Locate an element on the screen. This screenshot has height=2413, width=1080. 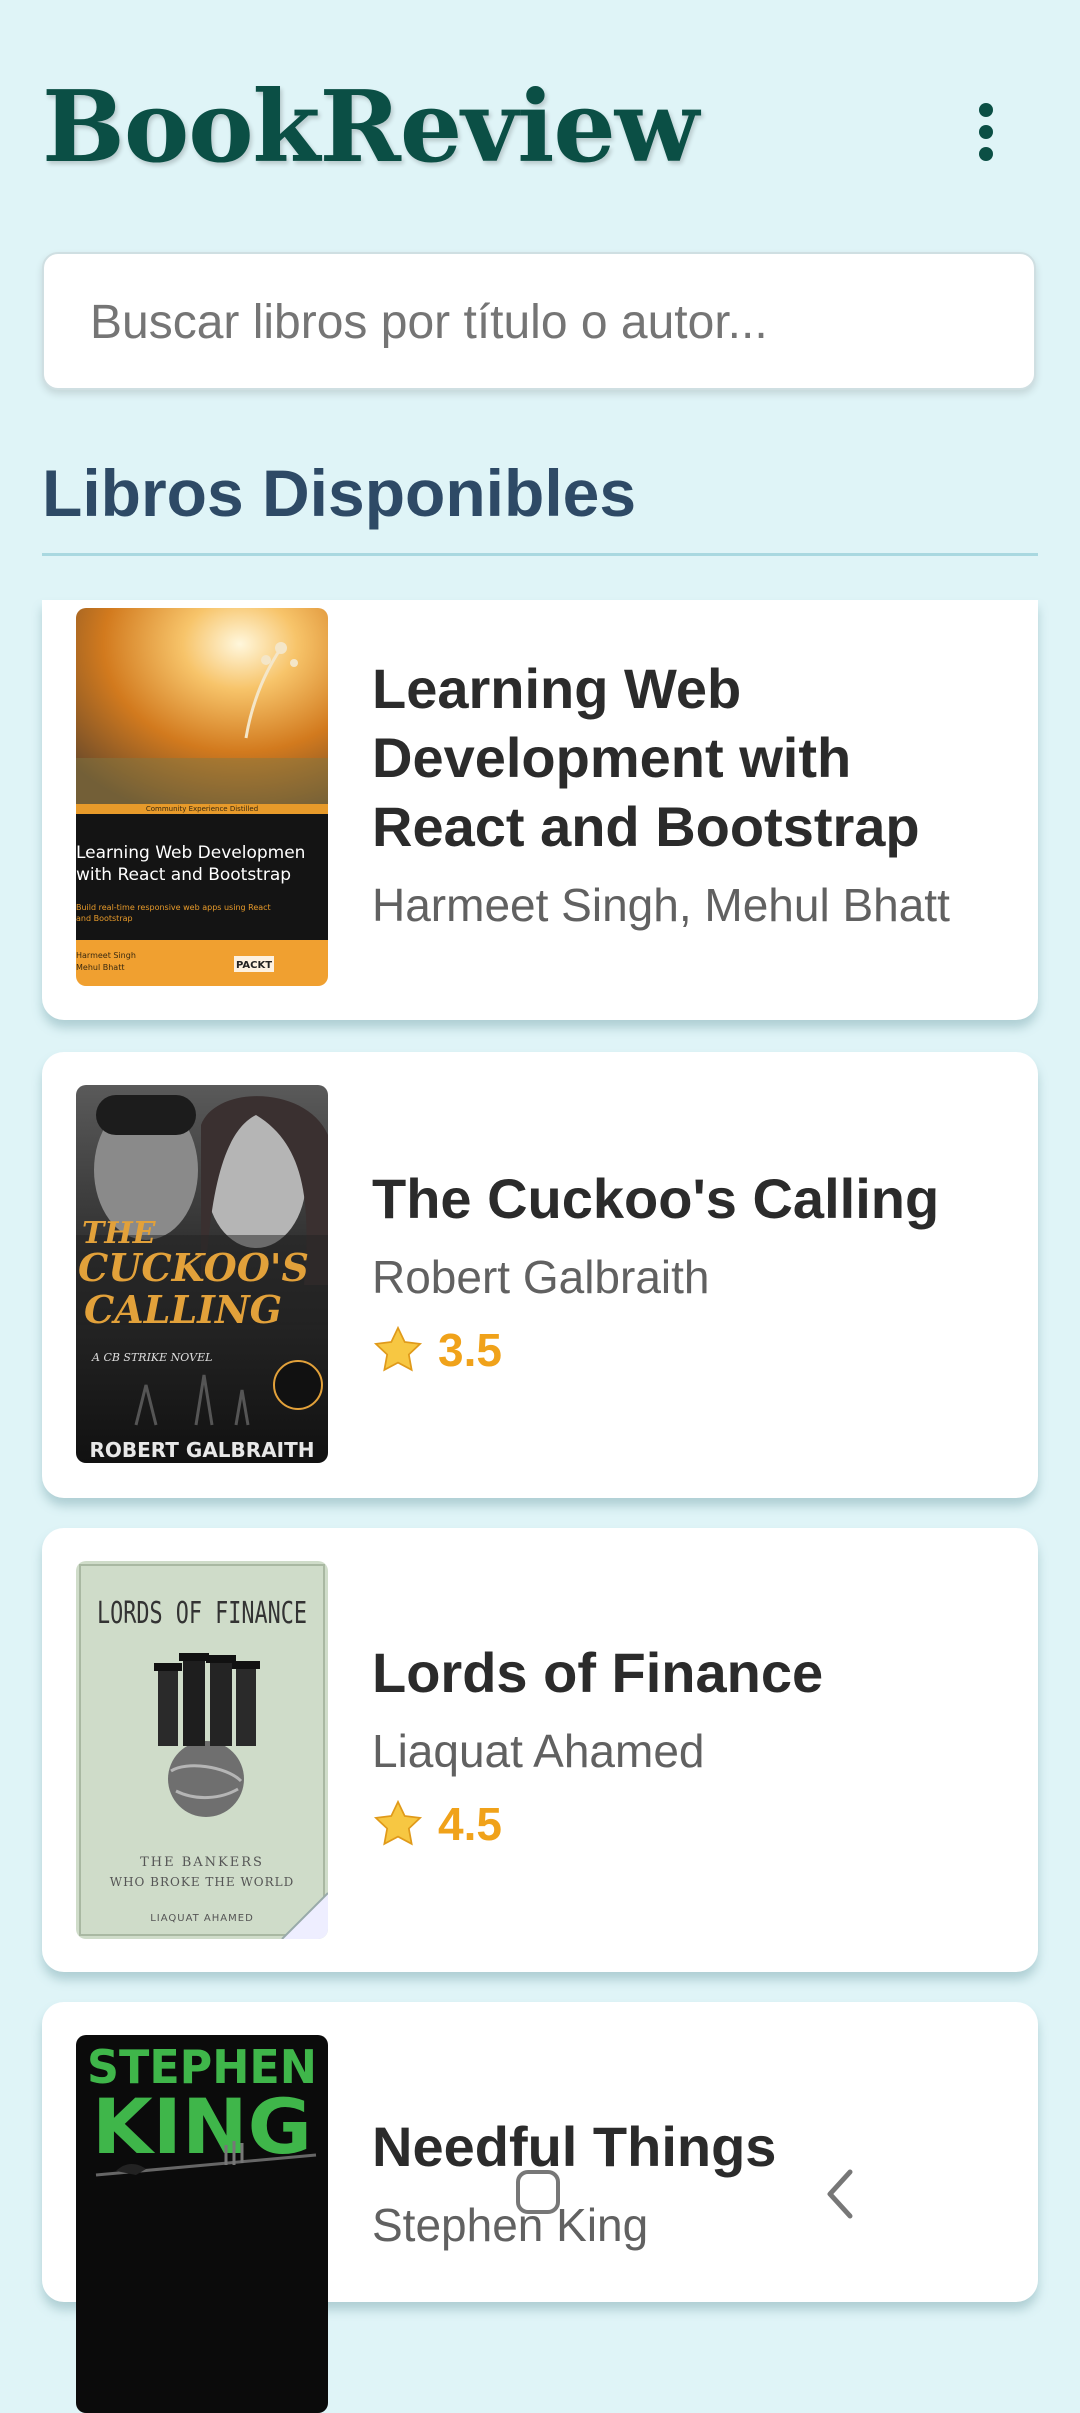
book-info: Lords of Finance Liaquat Ahamed 4.5 is located at coordinates (692, 1744).